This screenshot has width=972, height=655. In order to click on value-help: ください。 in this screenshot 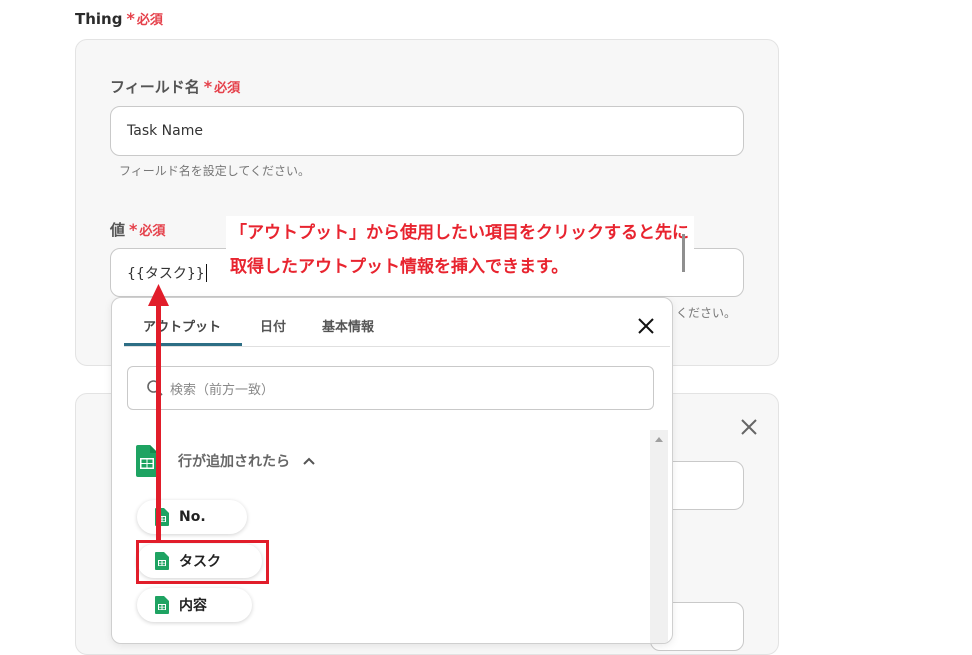, I will do `click(706, 313)`.